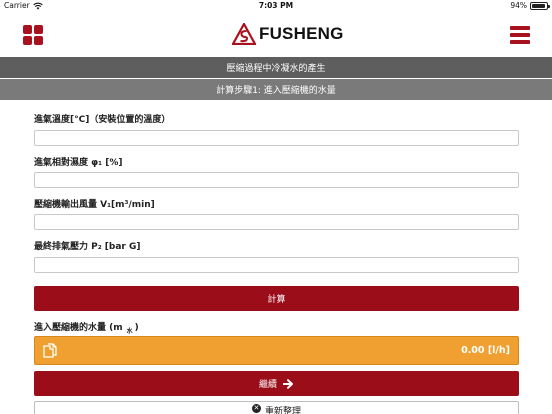 The height and width of the screenshot is (414, 552). What do you see at coordinates (267, 385) in the screenshot?
I see `continue-button-label: 繼續` at bounding box center [267, 385].